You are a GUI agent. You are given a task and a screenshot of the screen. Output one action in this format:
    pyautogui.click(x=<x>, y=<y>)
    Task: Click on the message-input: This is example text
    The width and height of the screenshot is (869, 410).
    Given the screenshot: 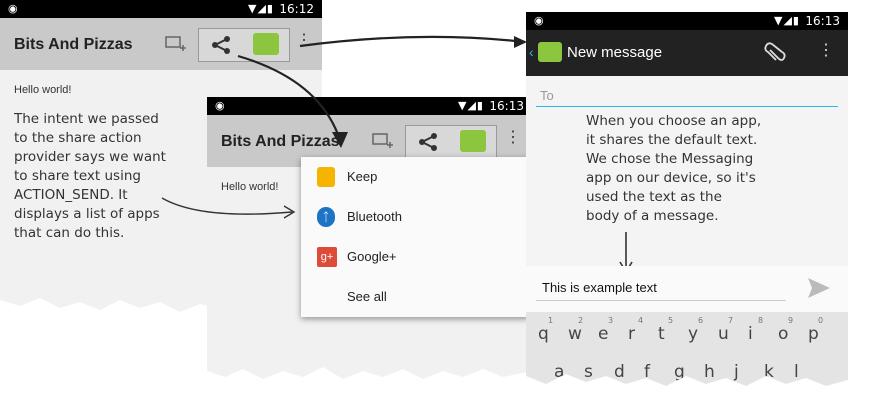 What is the action you would take?
    pyautogui.click(x=661, y=287)
    